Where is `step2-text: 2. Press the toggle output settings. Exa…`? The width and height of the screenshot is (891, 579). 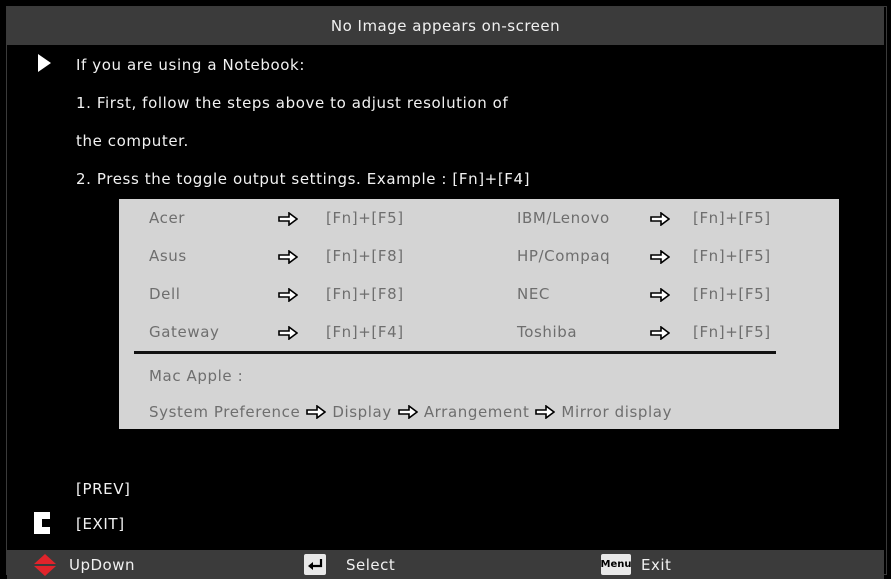 step2-text: 2. Press the toggle output settings. Exa… is located at coordinates (303, 179).